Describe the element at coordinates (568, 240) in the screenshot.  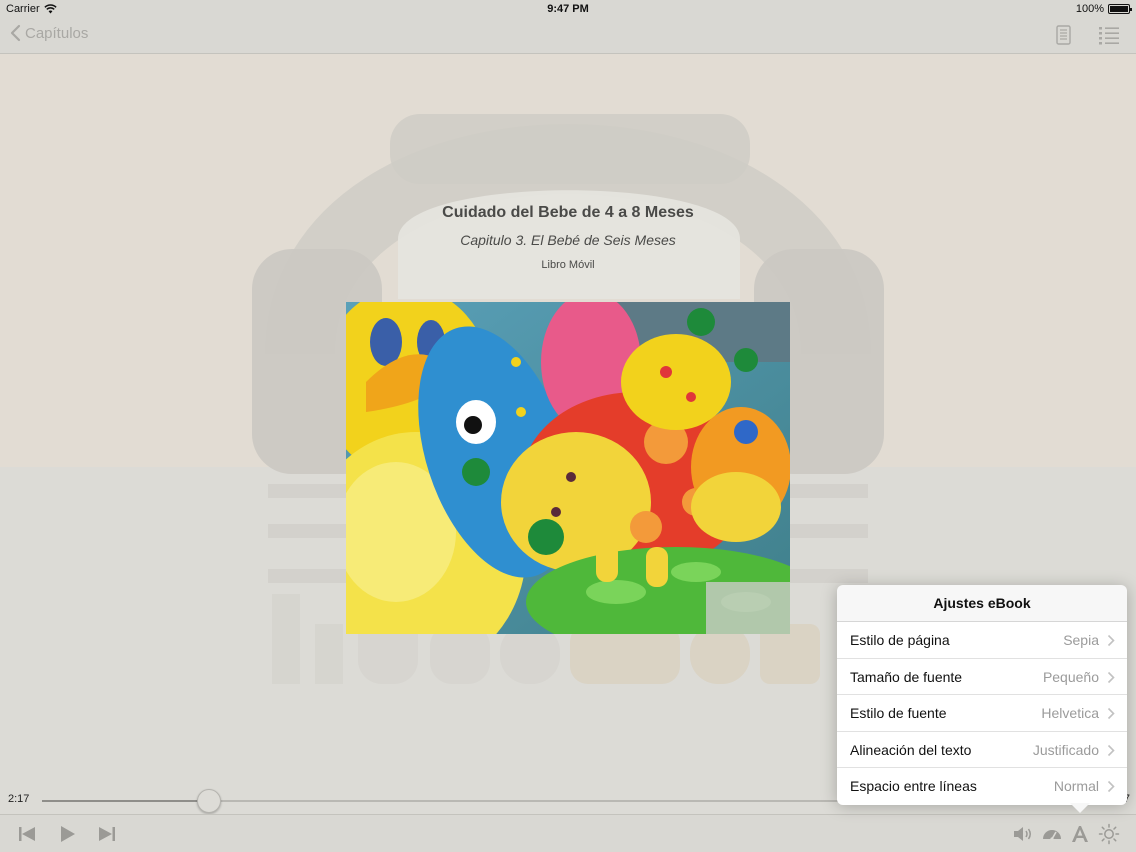
I see `chapter-title: Capitulo 3. El Bebé de Seis Meses` at that location.